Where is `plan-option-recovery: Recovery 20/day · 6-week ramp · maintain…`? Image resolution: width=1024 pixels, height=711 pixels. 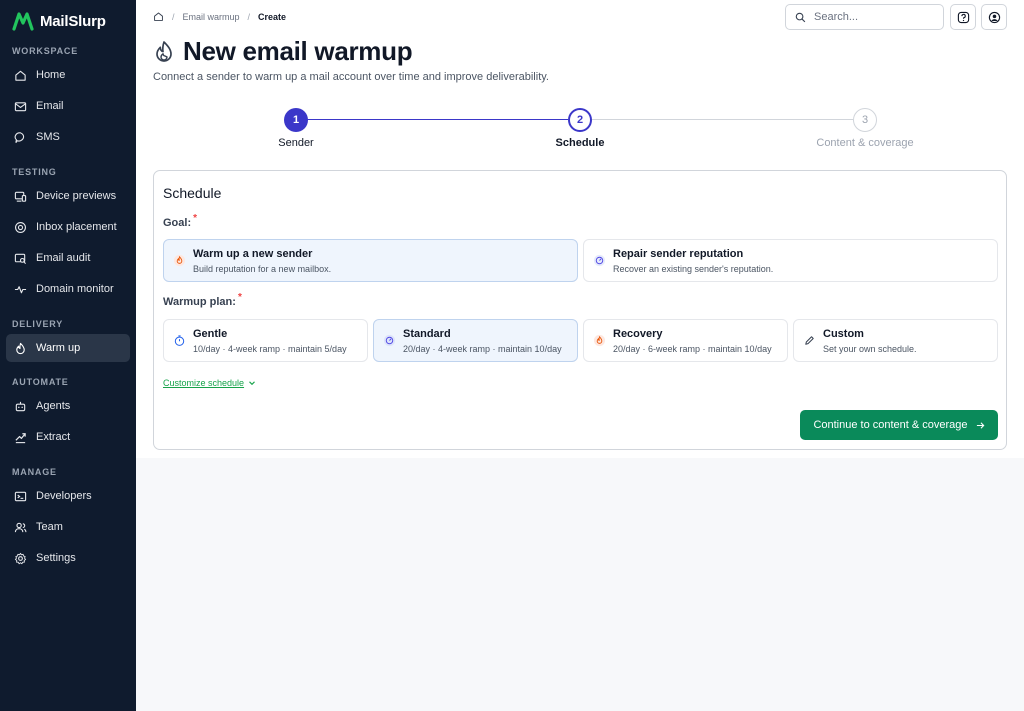 plan-option-recovery: Recovery 20/day · 6-week ramp · maintain… is located at coordinates (685, 340).